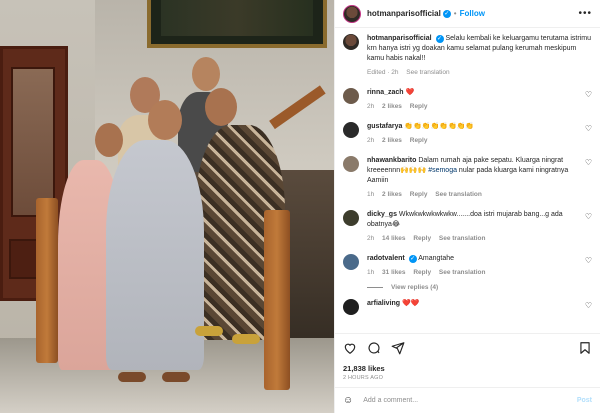 The image size is (600, 413). I want to click on caption-avatar, so click(351, 42).